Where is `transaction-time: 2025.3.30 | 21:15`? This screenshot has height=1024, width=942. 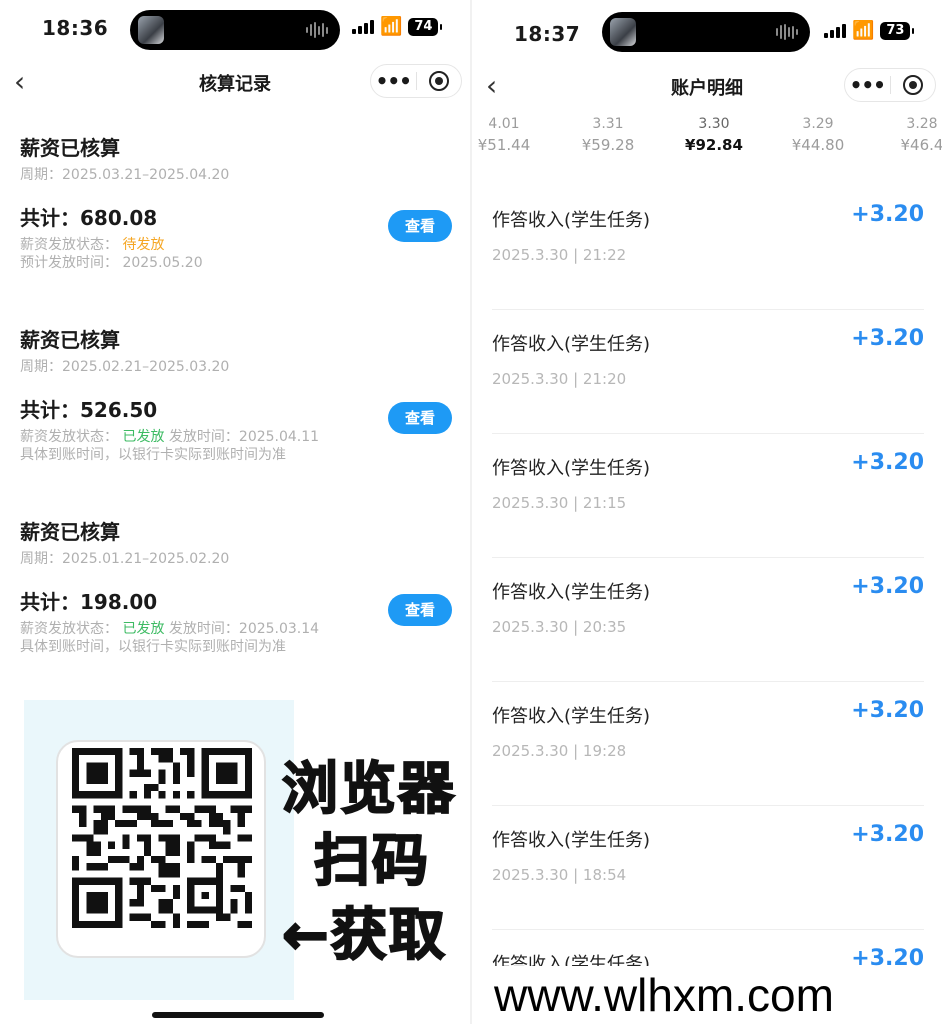 transaction-time: 2025.3.30 | 21:15 is located at coordinates (559, 503).